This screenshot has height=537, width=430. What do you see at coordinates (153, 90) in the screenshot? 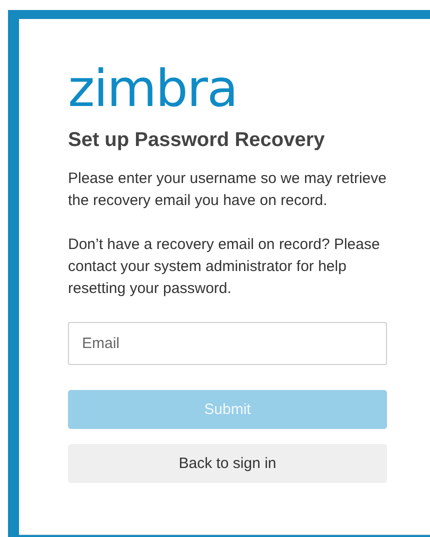
I see `logo: zimbra` at bounding box center [153, 90].